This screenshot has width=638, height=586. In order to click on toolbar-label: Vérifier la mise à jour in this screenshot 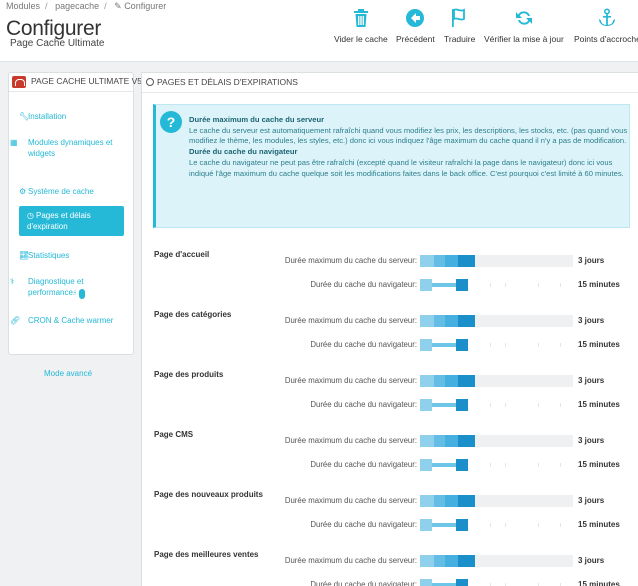, I will do `click(524, 39)`.